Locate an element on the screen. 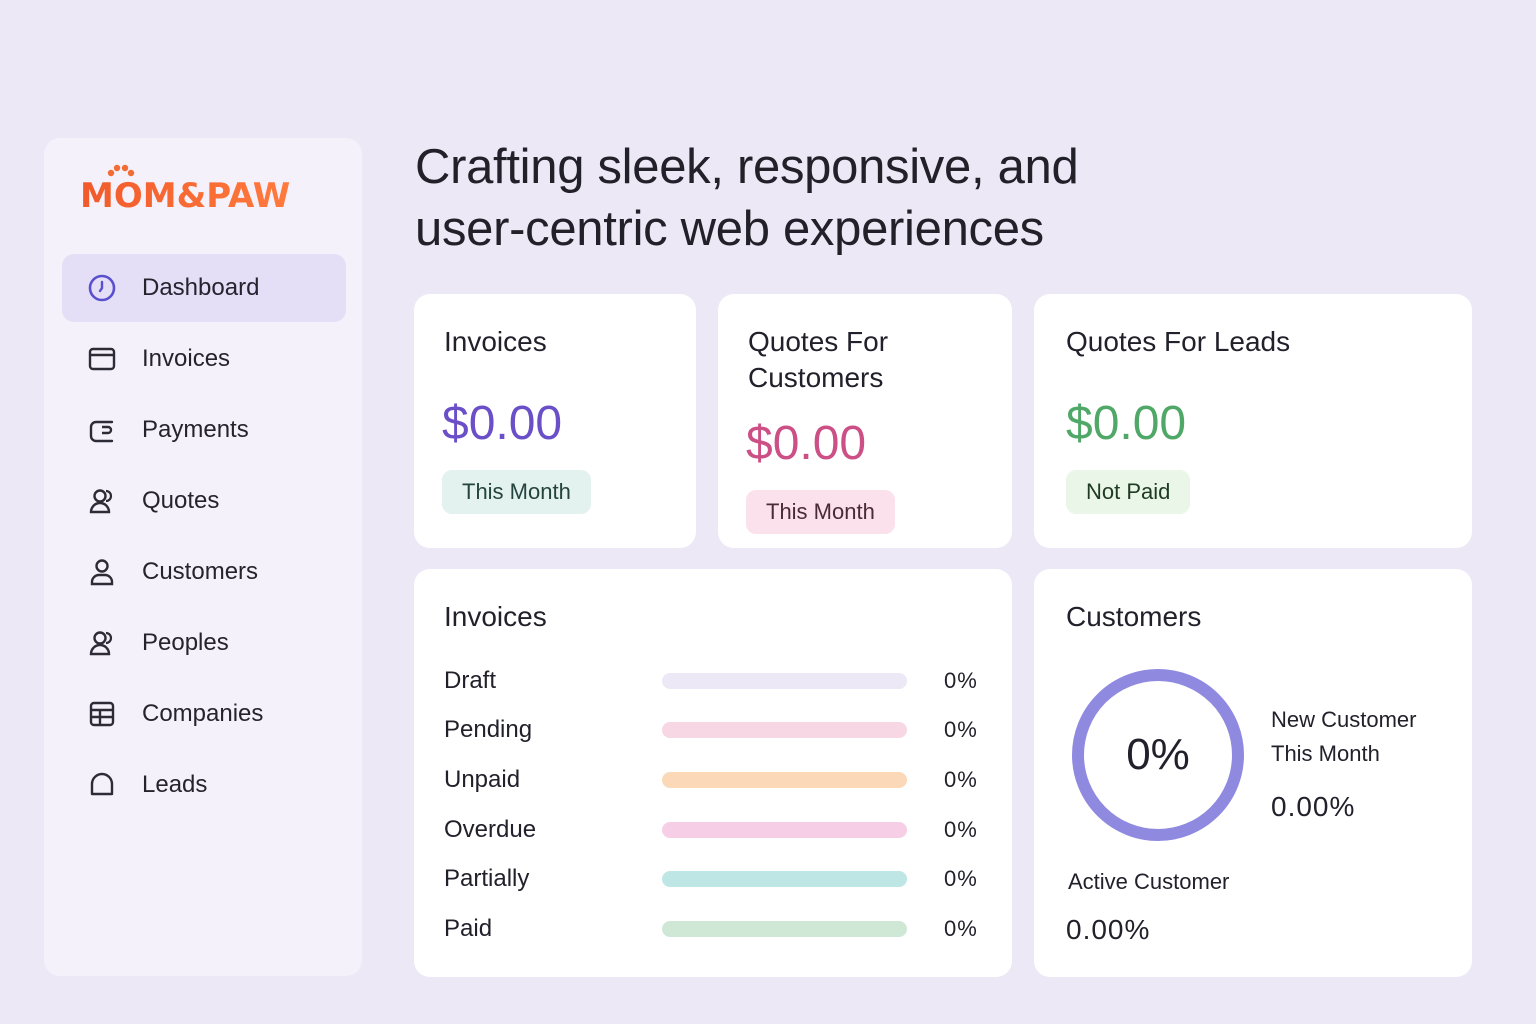 Image resolution: width=1536 pixels, height=1024 pixels. active-customer-value: 0.00% is located at coordinates (1108, 929).